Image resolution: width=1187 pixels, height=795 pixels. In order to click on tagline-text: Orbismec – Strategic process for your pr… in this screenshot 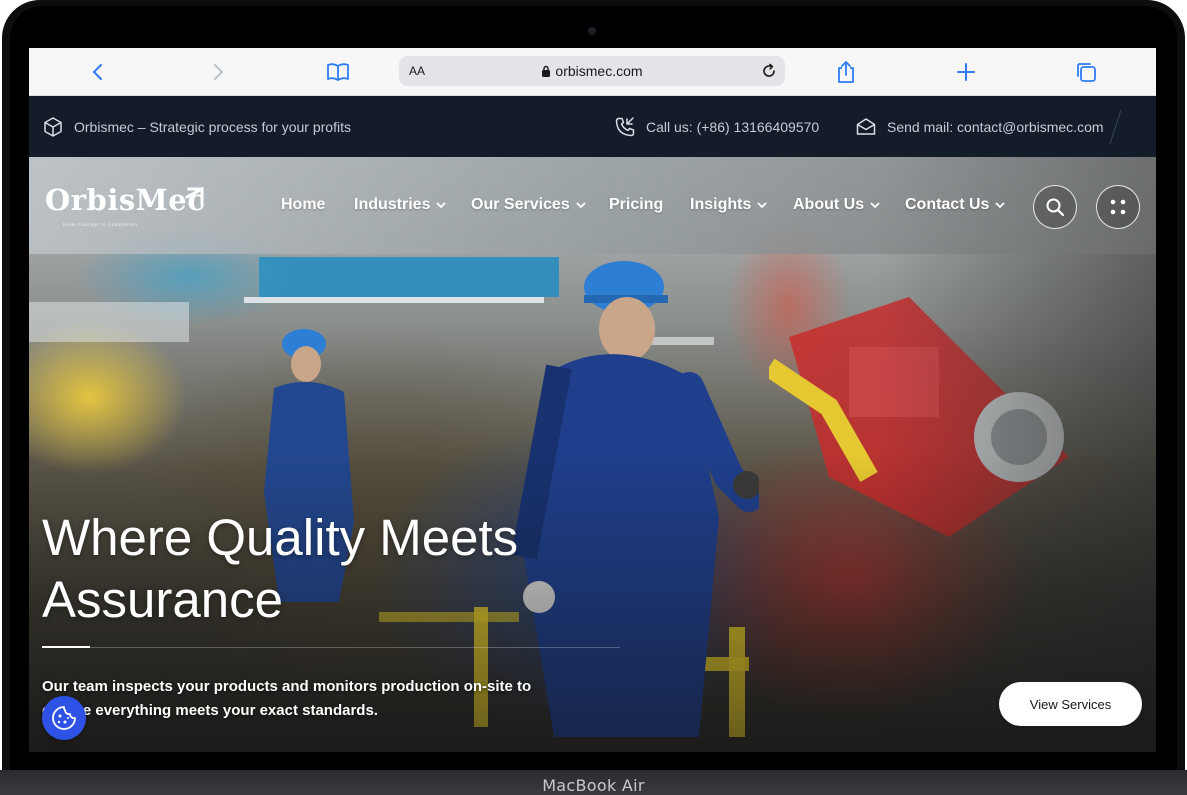, I will do `click(212, 126)`.